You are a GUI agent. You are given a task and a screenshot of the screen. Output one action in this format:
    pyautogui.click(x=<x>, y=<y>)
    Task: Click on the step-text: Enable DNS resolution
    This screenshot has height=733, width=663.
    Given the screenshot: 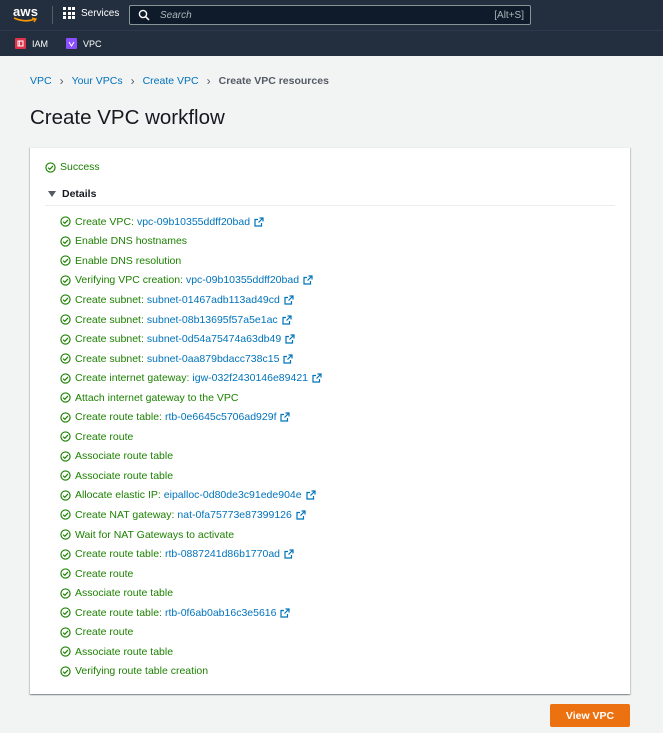 What is the action you would take?
    pyautogui.click(x=128, y=260)
    